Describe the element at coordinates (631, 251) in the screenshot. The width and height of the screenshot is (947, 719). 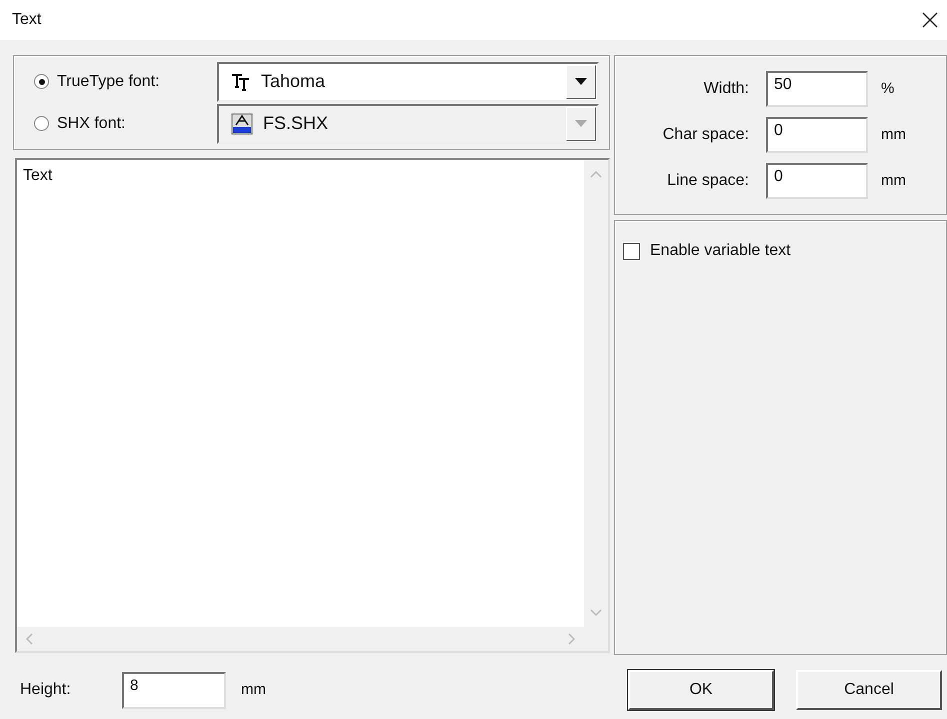
I see `checkbox` at that location.